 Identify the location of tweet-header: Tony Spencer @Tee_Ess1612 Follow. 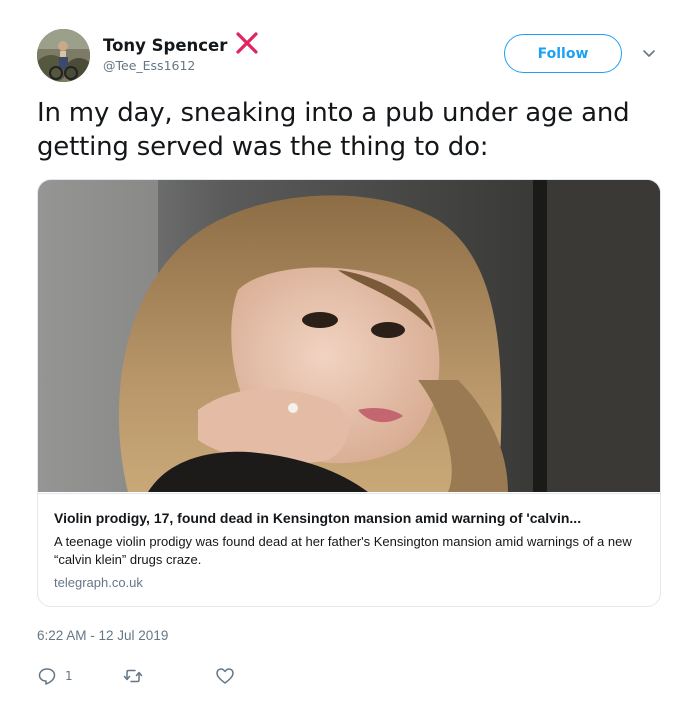
(350, 57).